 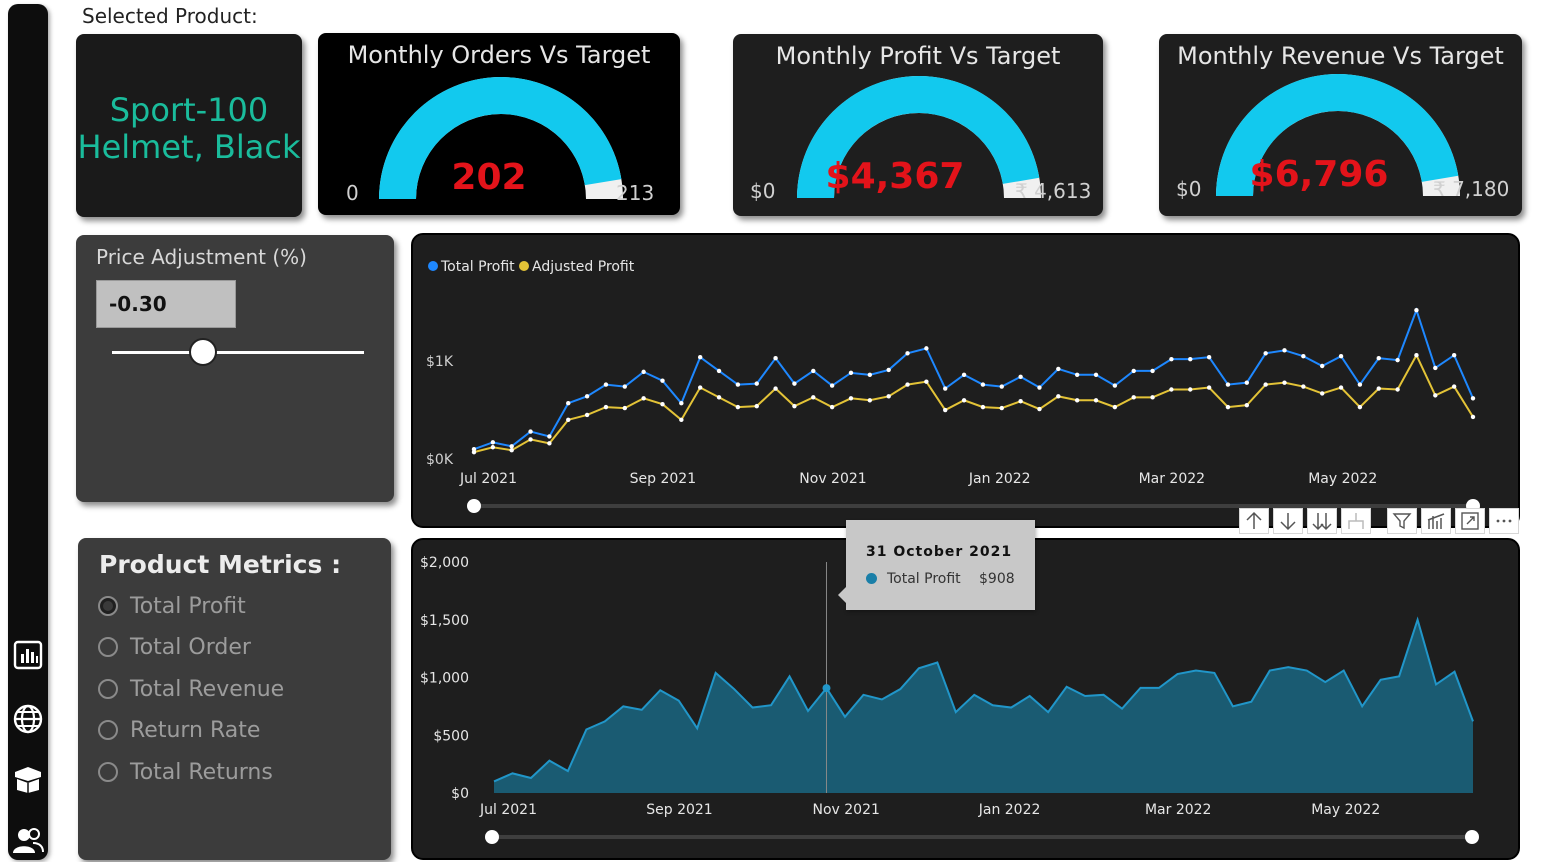 What do you see at coordinates (166, 304) in the screenshot?
I see `price-adjustment-input: -0.30` at bounding box center [166, 304].